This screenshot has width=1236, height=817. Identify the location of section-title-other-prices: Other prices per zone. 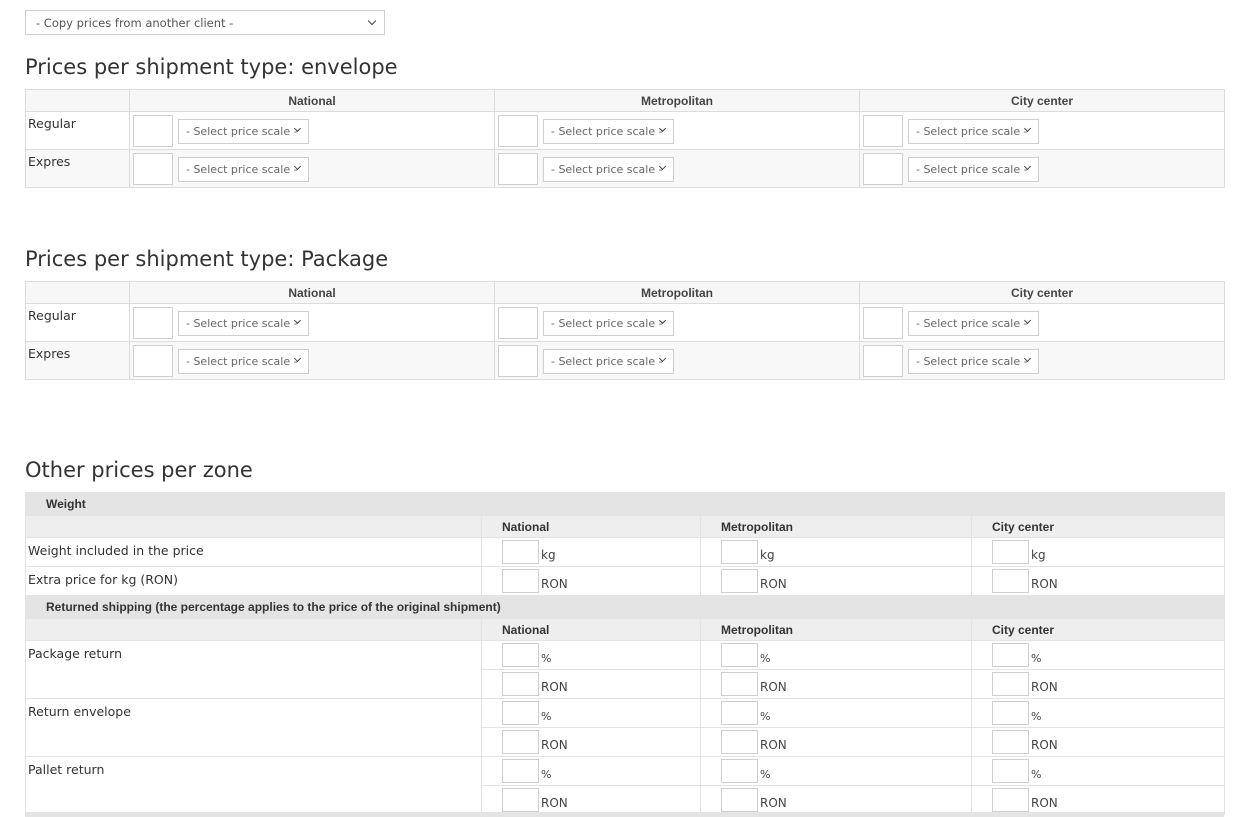
(139, 470).